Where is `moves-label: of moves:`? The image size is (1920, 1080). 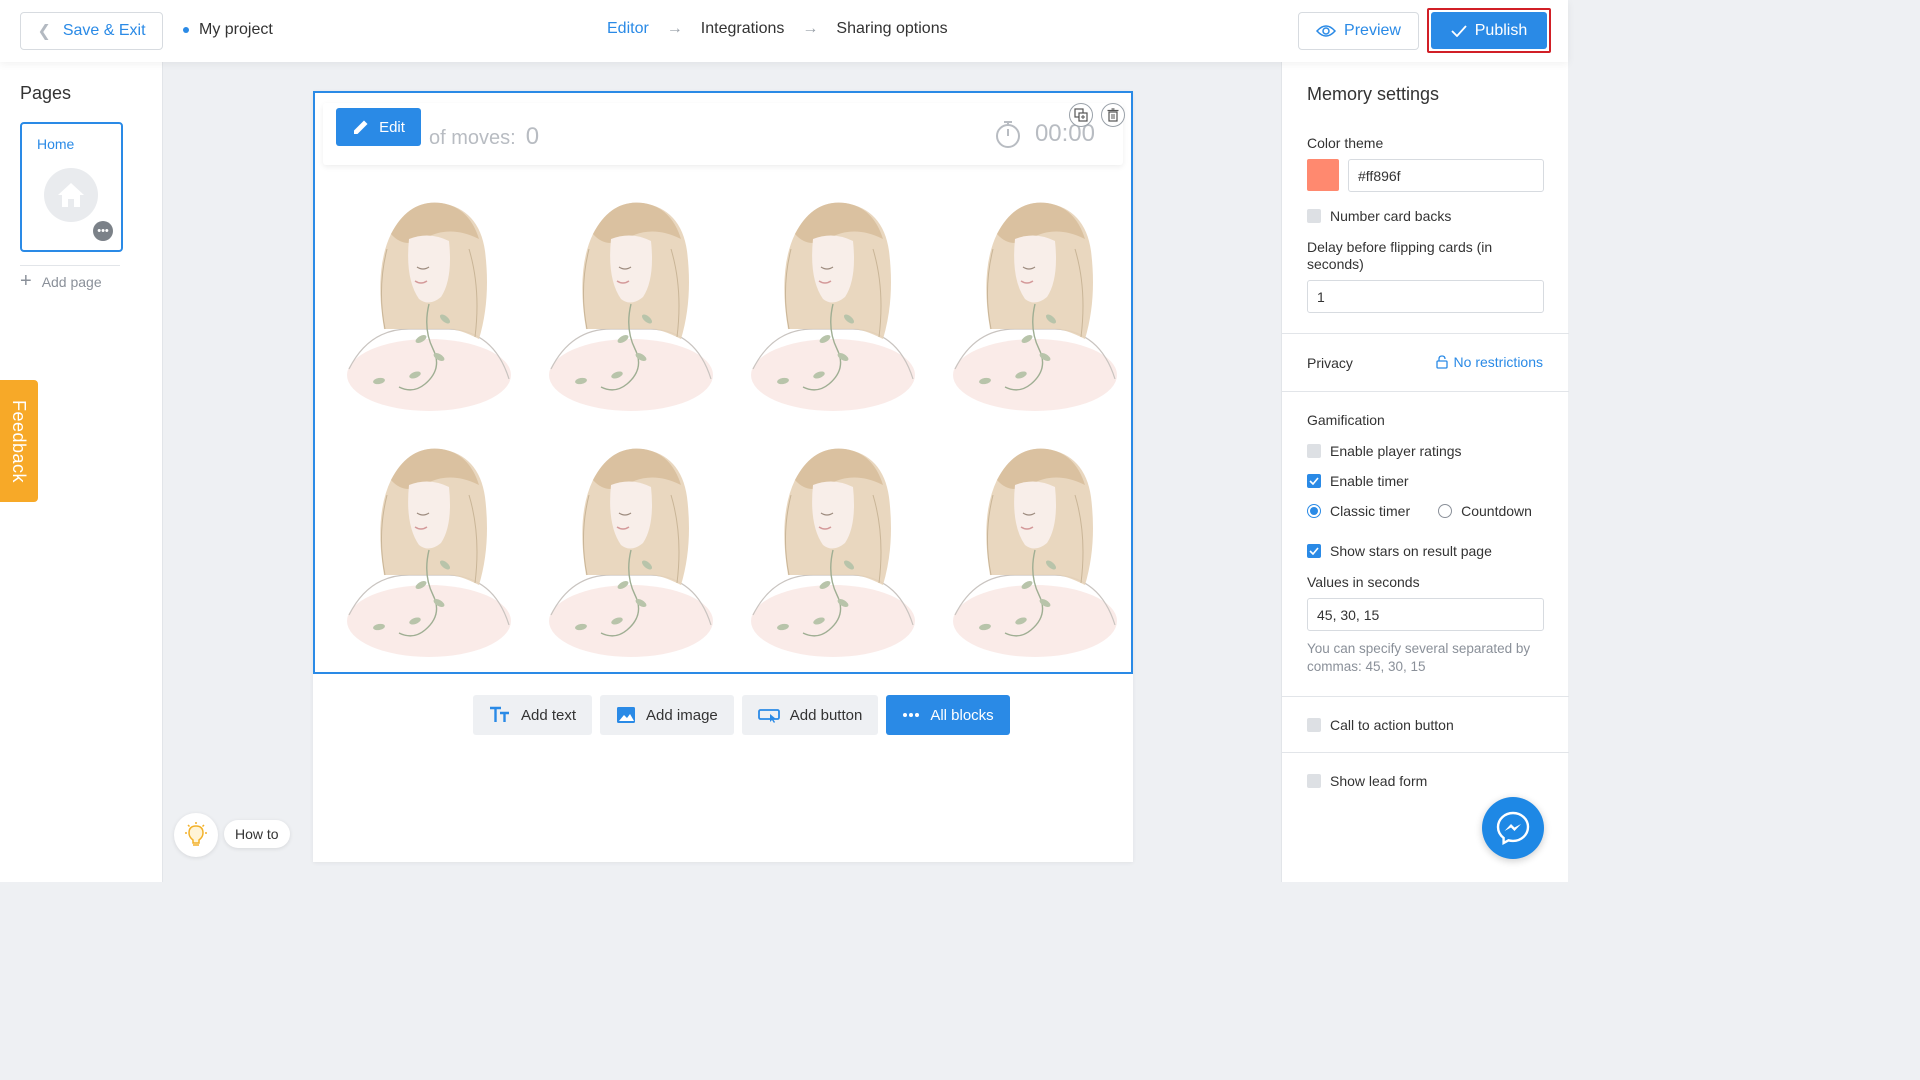 moves-label: of moves: is located at coordinates (472, 138).